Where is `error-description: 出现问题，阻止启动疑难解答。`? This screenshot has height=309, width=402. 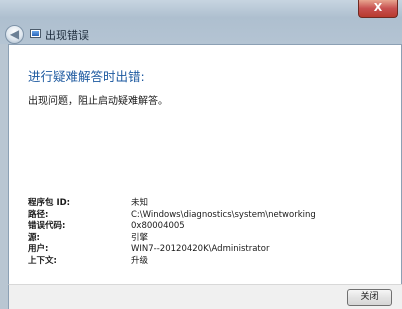
error-description: 出现问题，阻止启动疑难解答。 is located at coordinates (98, 101).